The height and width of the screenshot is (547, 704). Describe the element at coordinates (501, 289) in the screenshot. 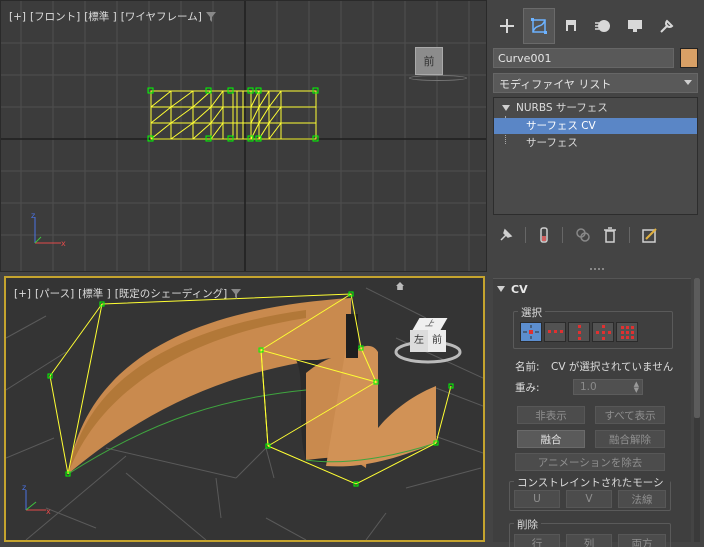

I see `collapse-triangle-icon` at that location.